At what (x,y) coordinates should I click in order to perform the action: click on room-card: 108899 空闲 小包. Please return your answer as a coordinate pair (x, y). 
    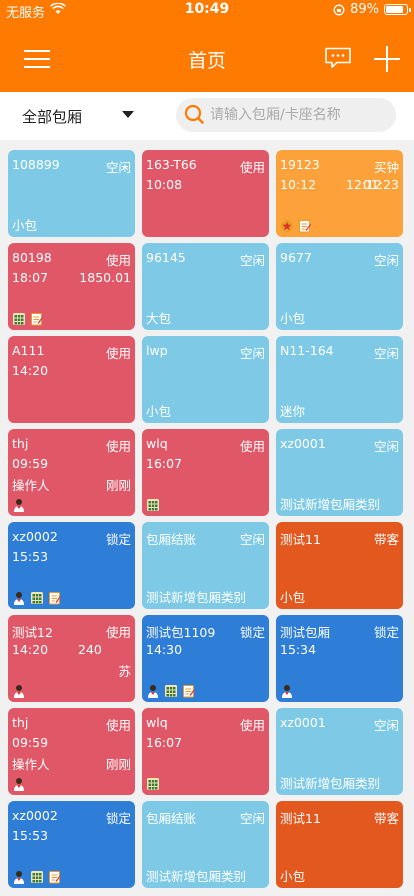
    Looking at the image, I should click on (71, 193).